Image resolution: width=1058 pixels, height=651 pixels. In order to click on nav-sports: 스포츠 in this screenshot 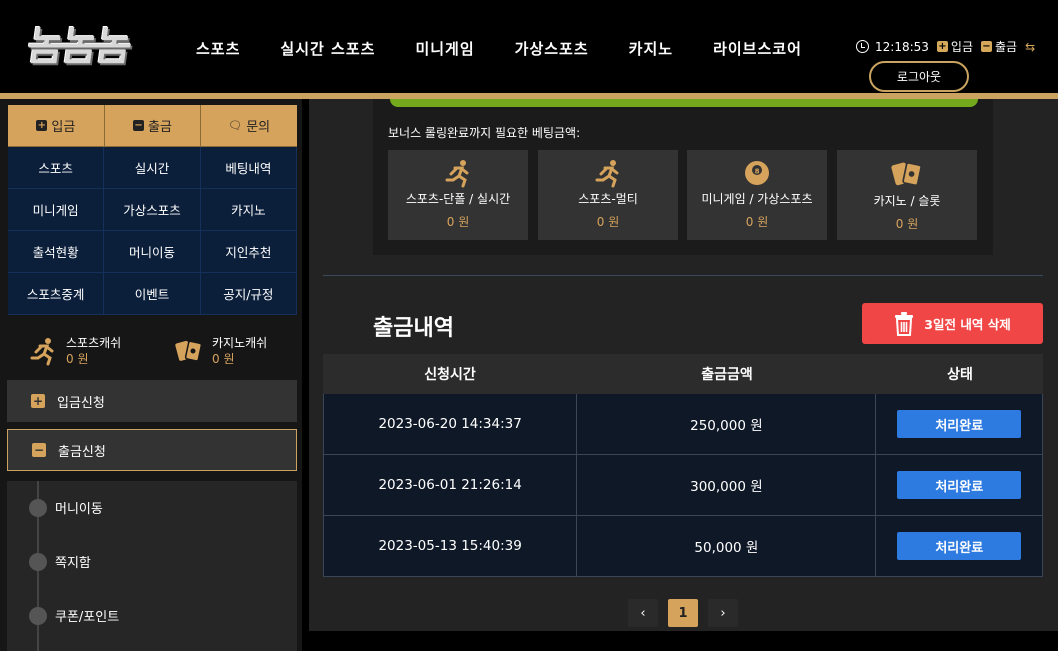, I will do `click(218, 48)`.